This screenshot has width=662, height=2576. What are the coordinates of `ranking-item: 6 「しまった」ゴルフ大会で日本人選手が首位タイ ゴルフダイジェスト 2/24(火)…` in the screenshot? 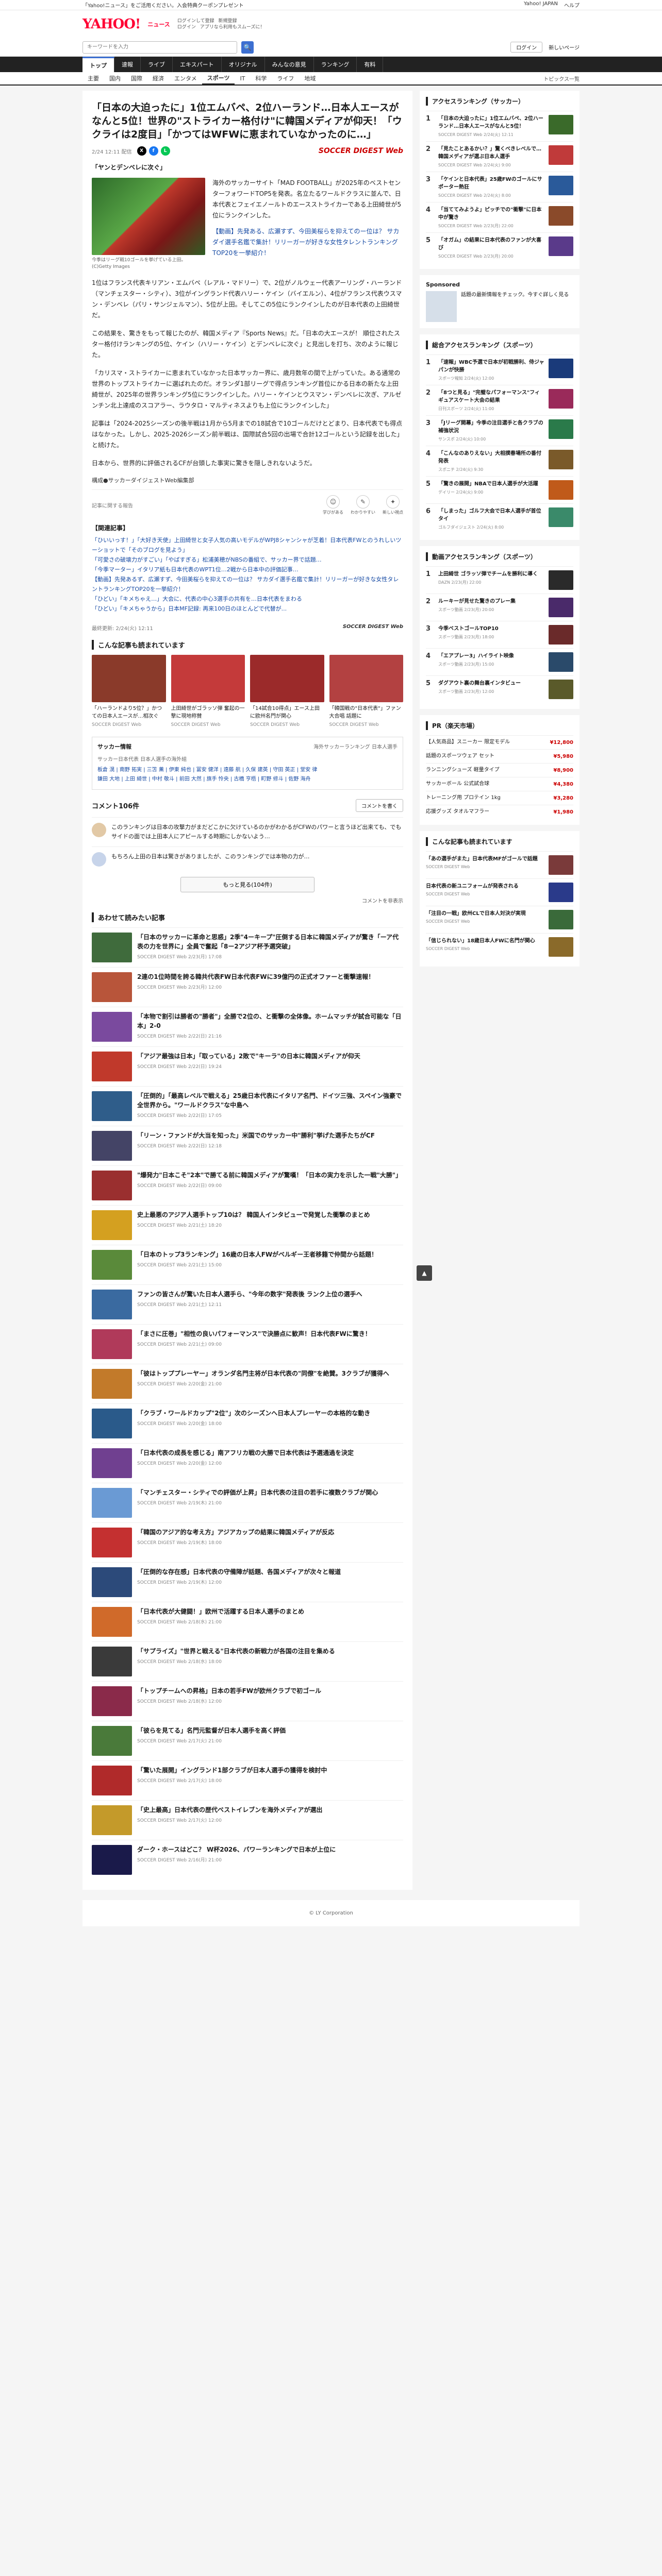 It's located at (499, 518).